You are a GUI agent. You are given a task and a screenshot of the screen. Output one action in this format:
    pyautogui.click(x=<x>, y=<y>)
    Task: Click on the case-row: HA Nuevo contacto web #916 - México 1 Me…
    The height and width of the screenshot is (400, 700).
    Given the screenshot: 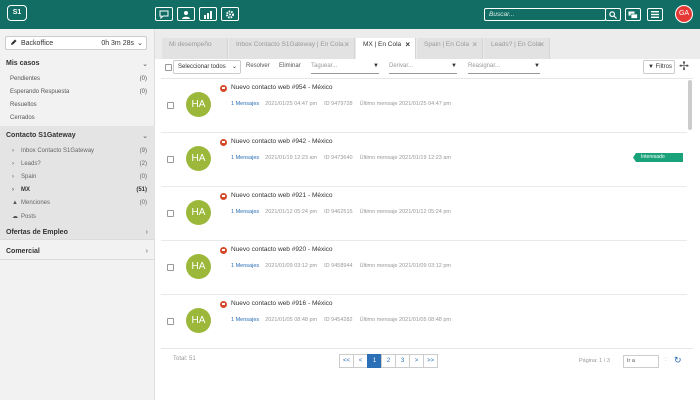 What is the action you would take?
    pyautogui.click(x=424, y=321)
    